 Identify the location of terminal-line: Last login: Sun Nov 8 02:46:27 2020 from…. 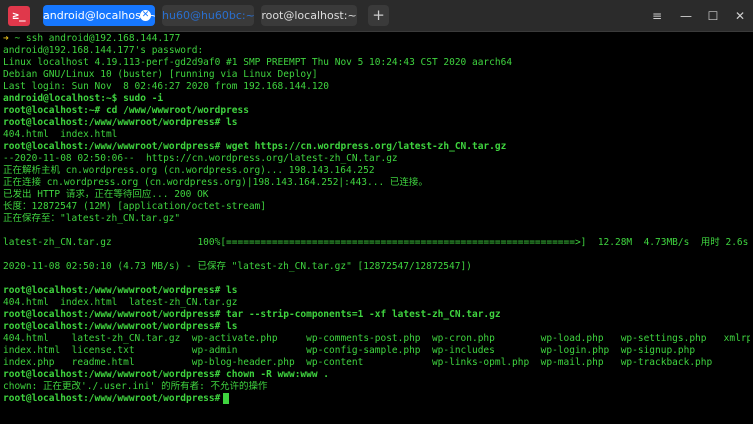
(166, 86).